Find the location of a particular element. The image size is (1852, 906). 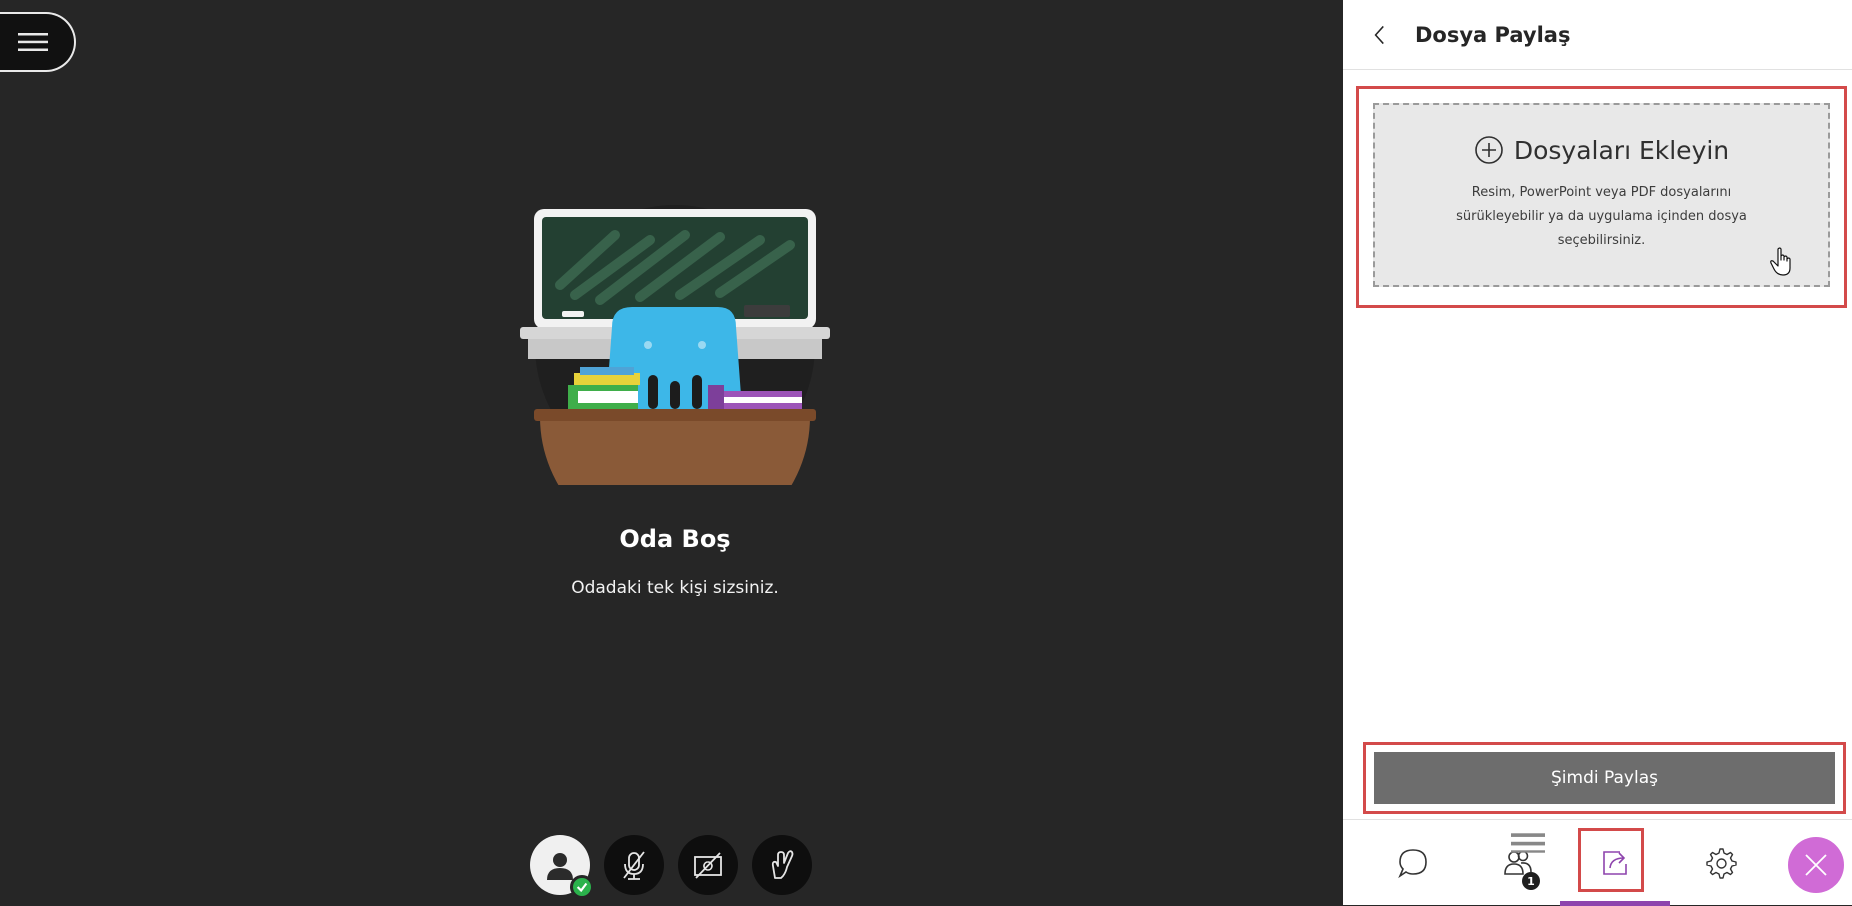

raise-hand-icon is located at coordinates (782, 864).